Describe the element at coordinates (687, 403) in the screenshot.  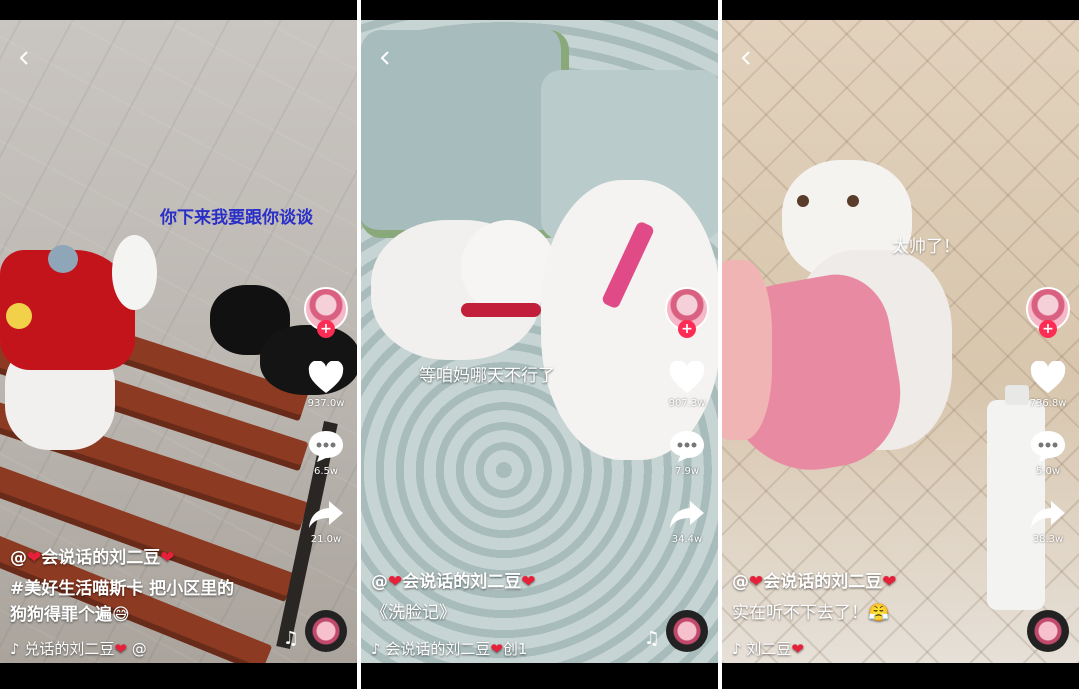
I see `like-count: 907.3w` at that location.